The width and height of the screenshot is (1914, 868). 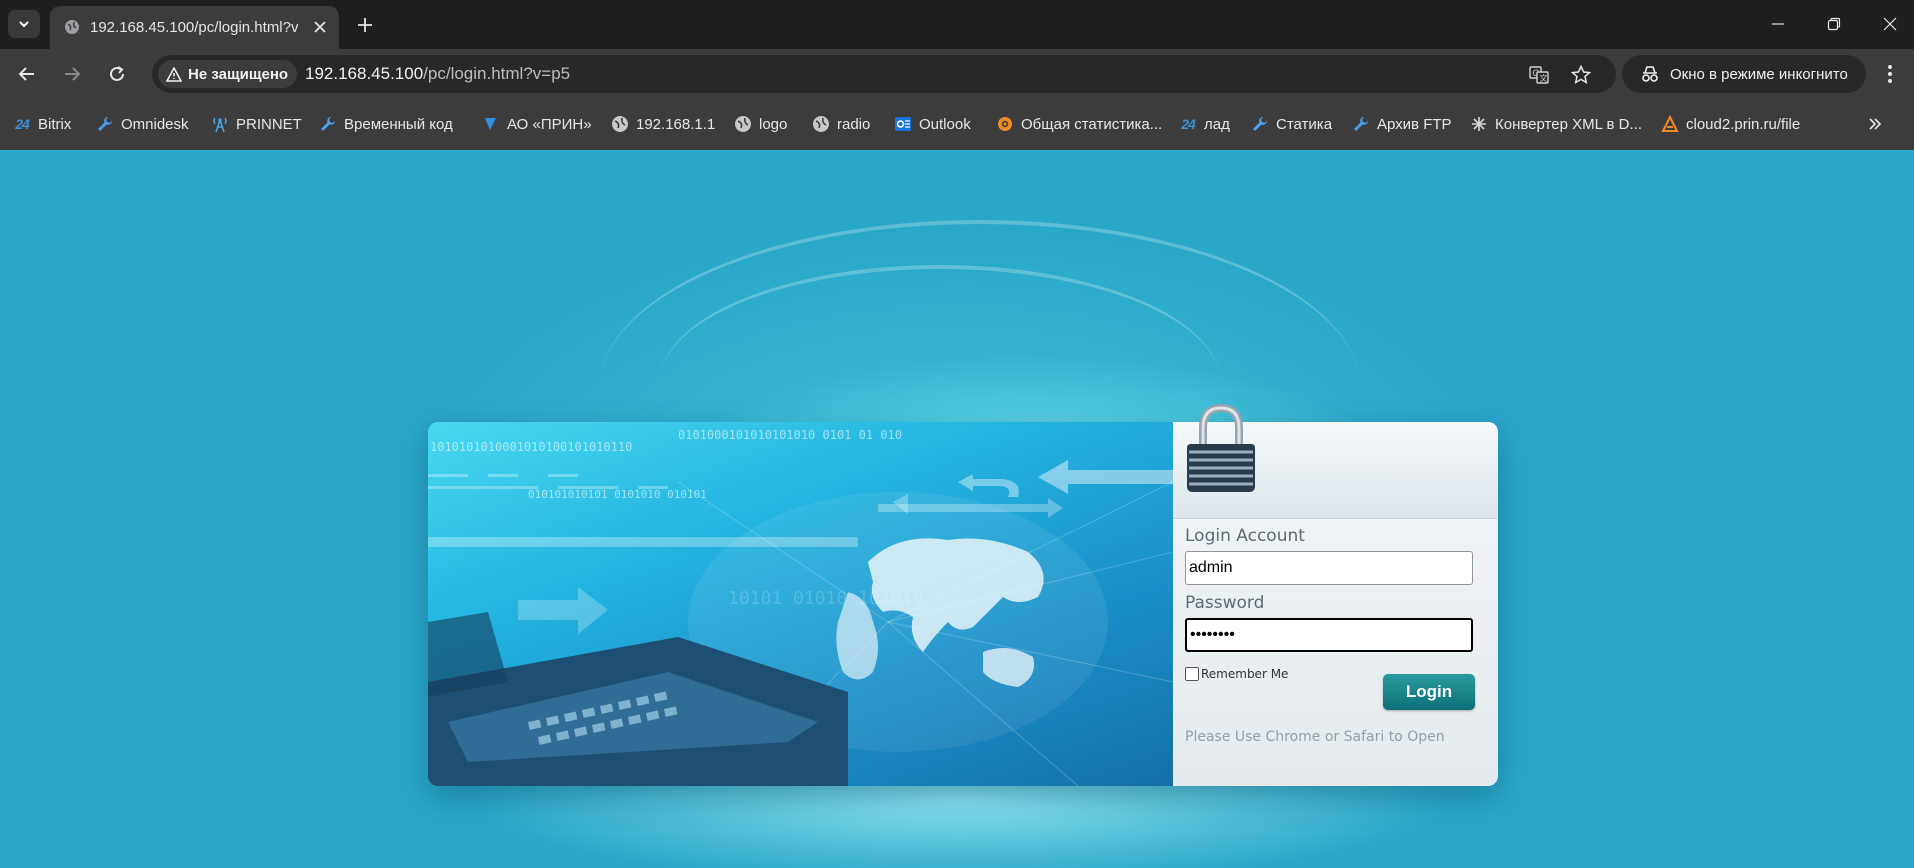 I want to click on bookmark-label: Bitrix, so click(x=55, y=124).